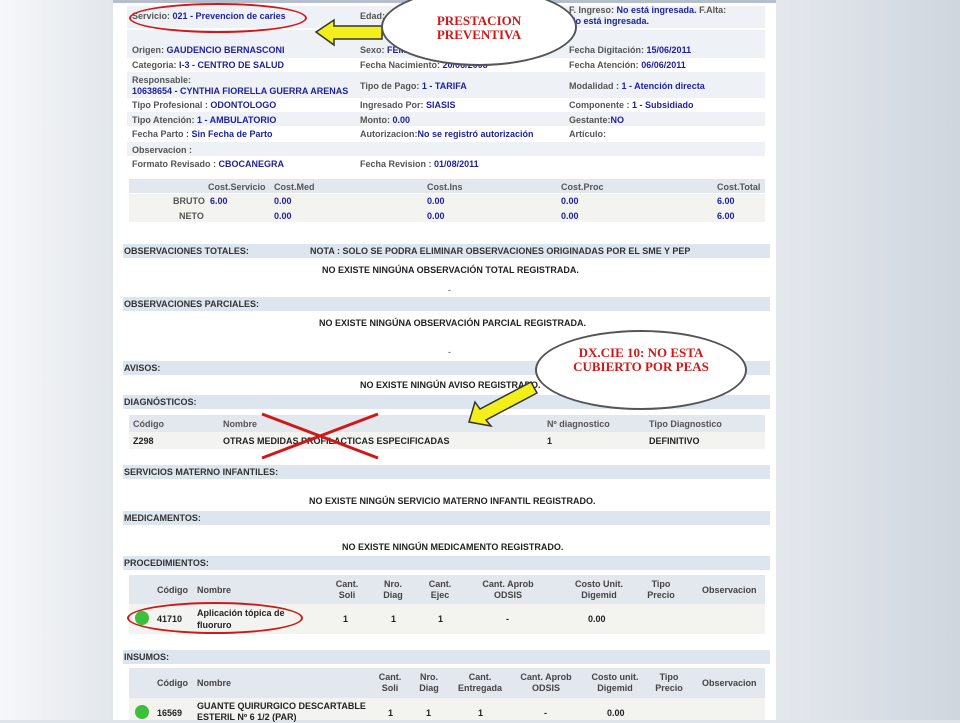  What do you see at coordinates (204, 120) in the screenshot?
I see `taten-field: Tipo Atención: 1 - AMBULATORIO` at bounding box center [204, 120].